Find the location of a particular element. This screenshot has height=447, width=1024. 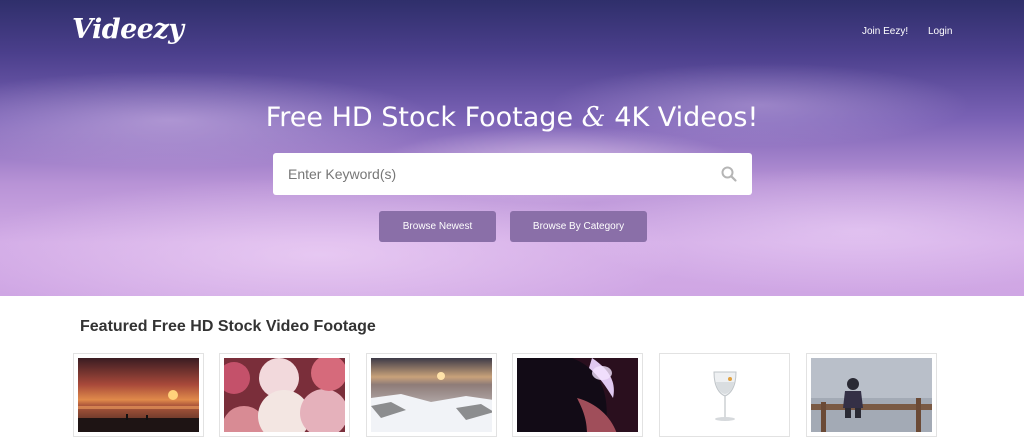

video-thumbnail-snowy-aerial is located at coordinates (431, 395).